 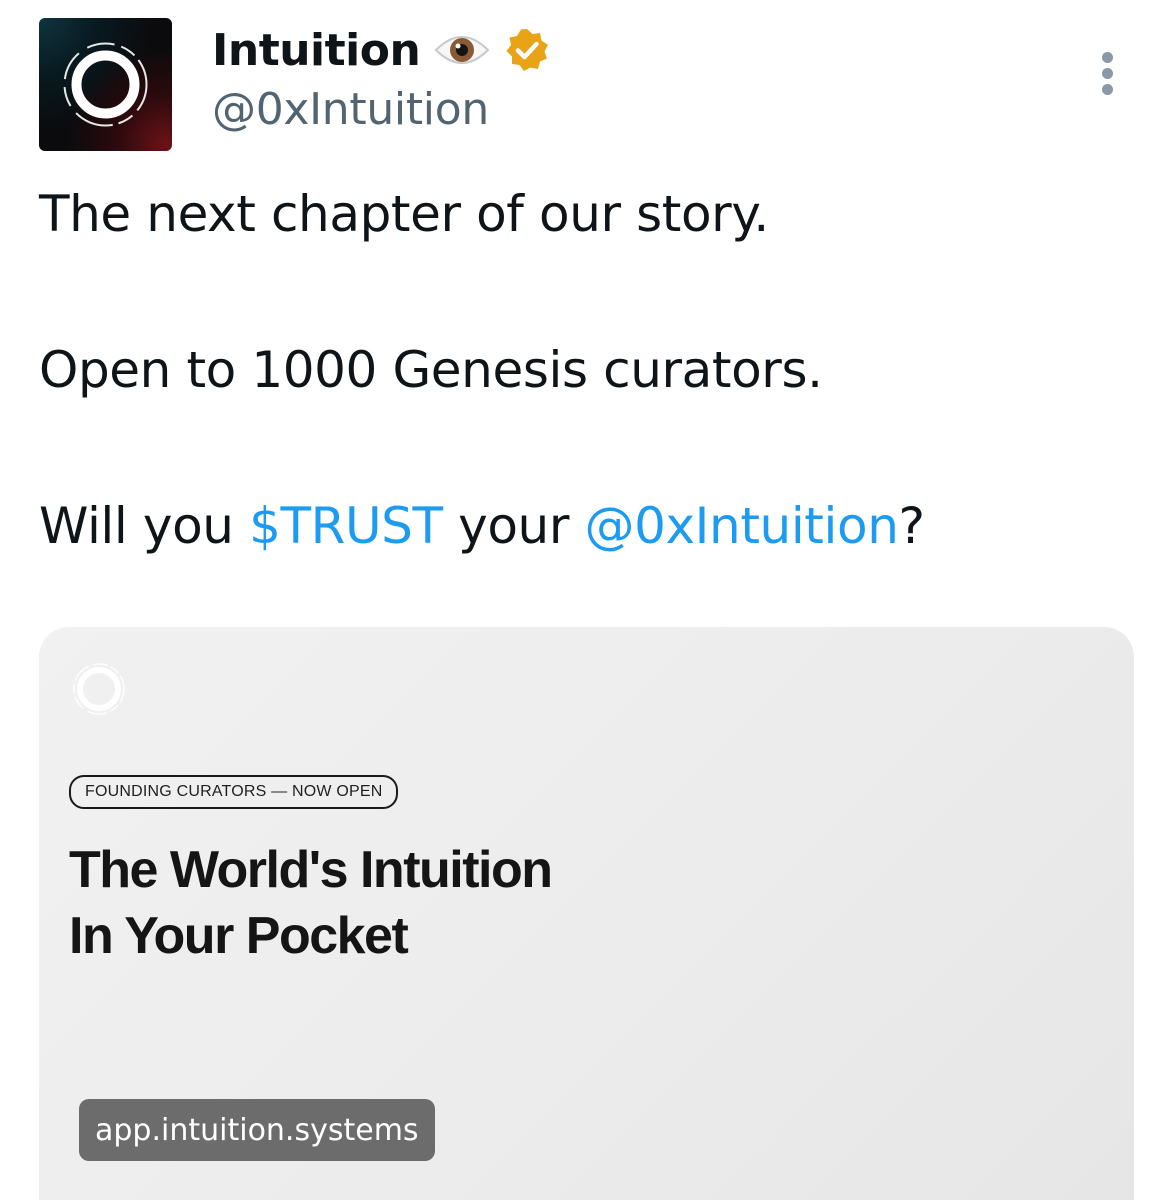 What do you see at coordinates (462, 50) in the screenshot?
I see `eye-icon` at bounding box center [462, 50].